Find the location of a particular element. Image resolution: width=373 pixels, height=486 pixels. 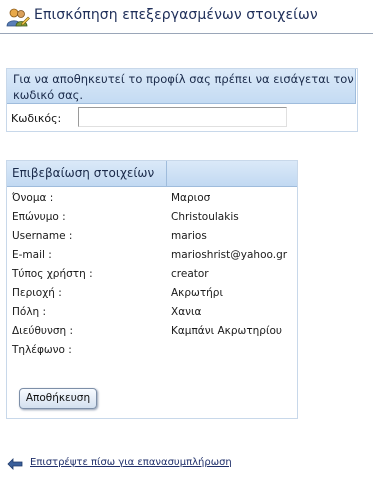

details-header: Επιβεβαίωση στοιχείων is located at coordinates (152, 174).